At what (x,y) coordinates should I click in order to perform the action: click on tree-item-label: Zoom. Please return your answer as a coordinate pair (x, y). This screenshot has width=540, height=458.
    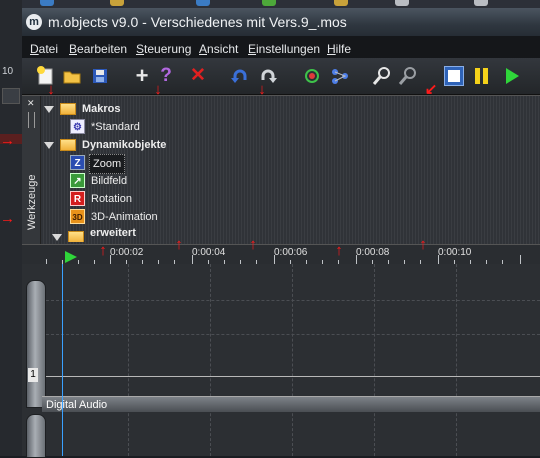
    Looking at the image, I should click on (107, 164).